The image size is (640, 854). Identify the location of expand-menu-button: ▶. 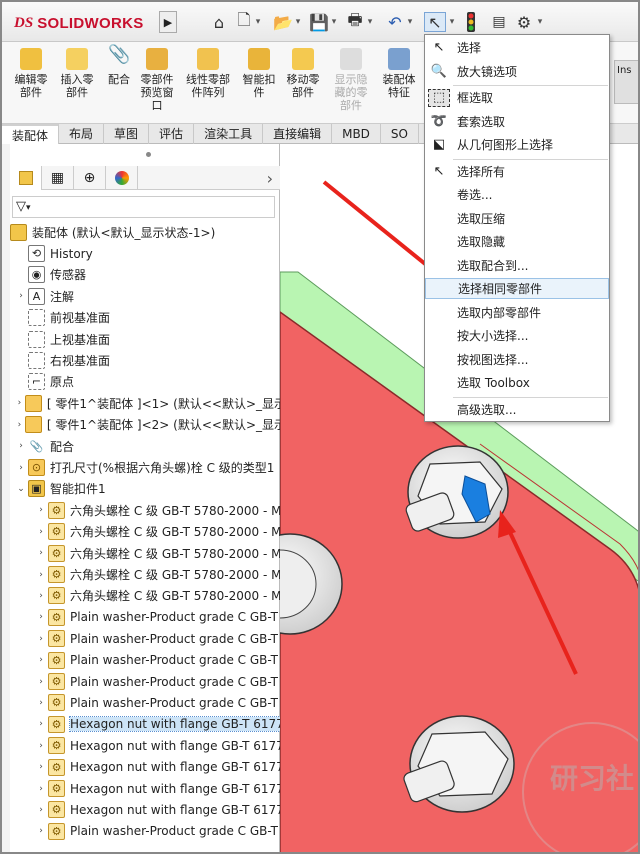
(168, 22).